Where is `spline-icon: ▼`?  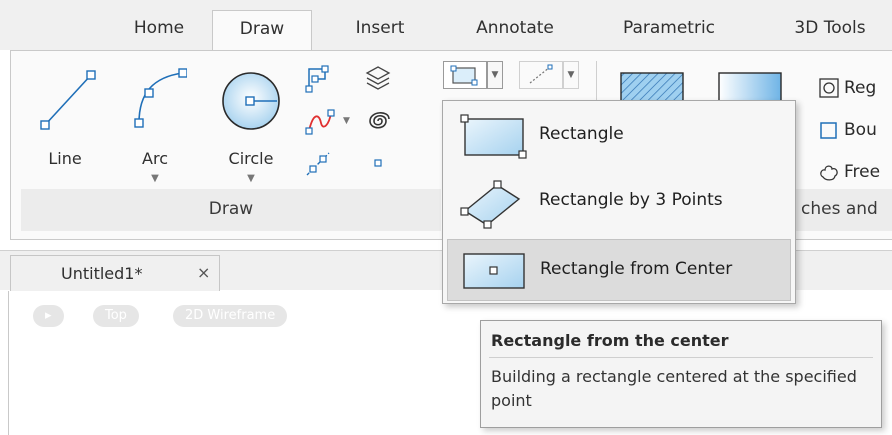 spline-icon: ▼ is located at coordinates (327, 122).